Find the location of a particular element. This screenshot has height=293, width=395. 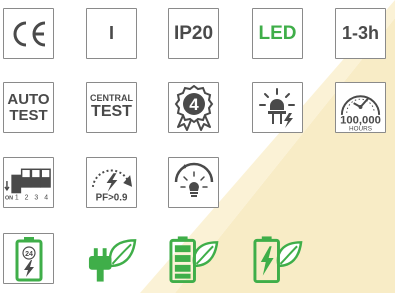

dimming-bulb-icon is located at coordinates (193, 179).